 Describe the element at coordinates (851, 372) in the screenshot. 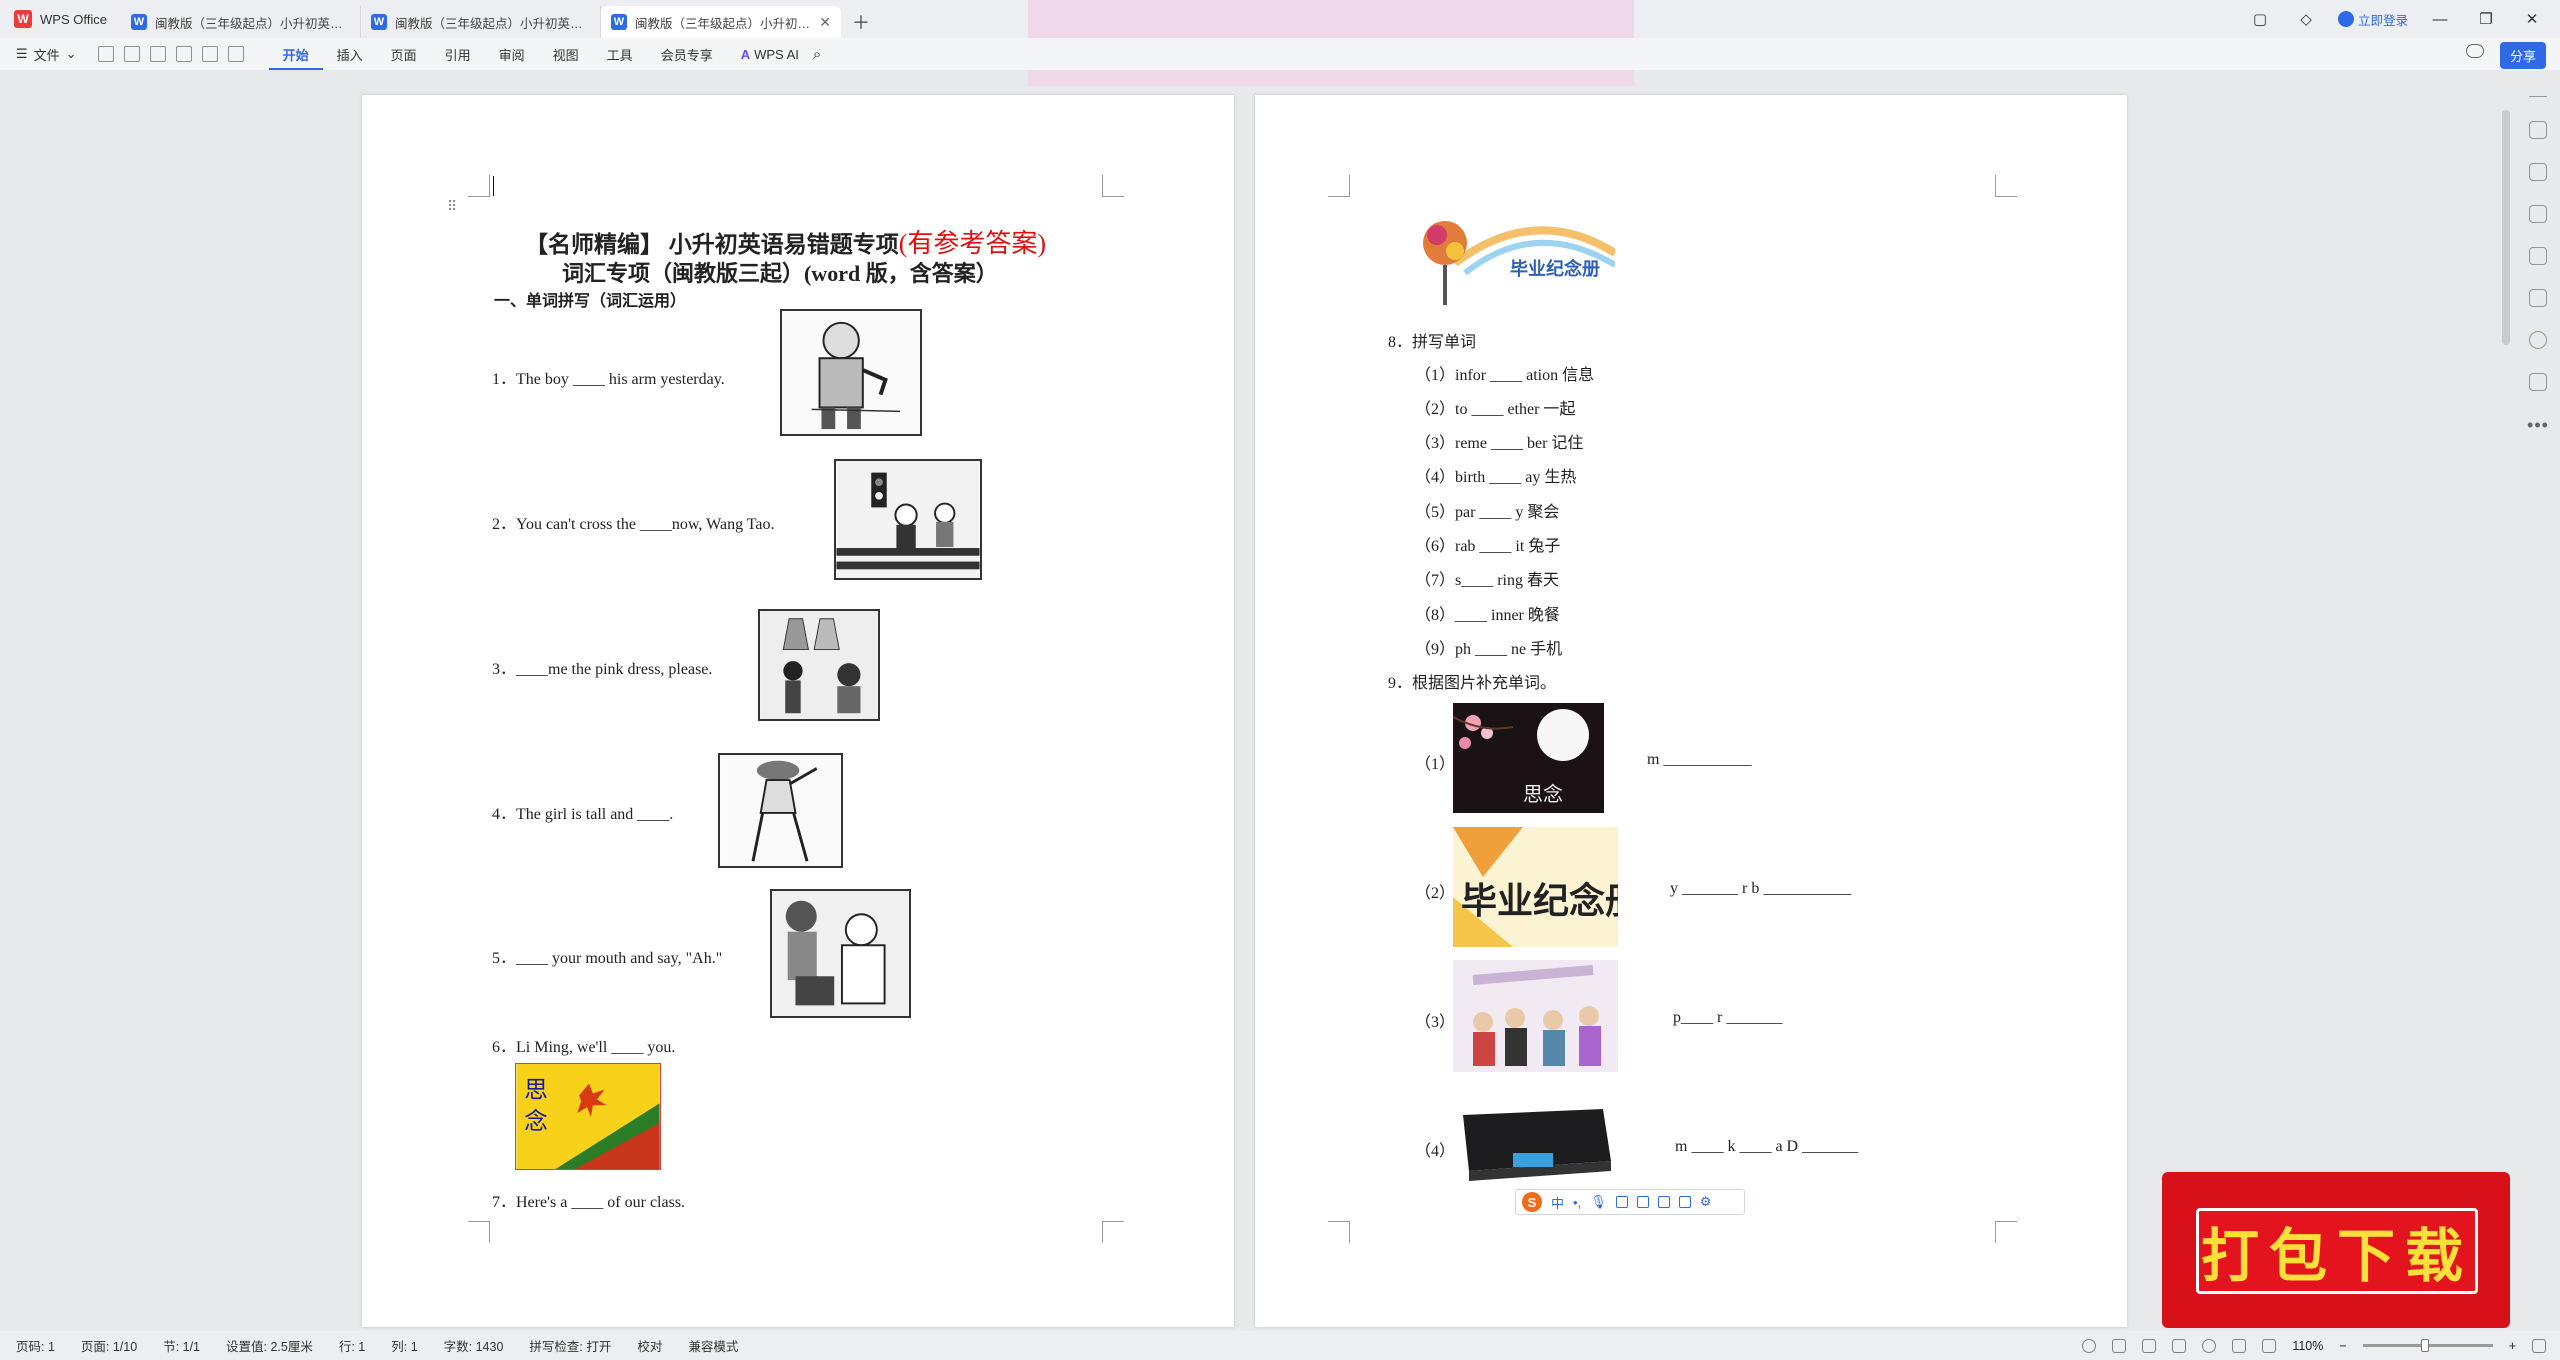

I see `illustration-boy-broken-arm` at that location.